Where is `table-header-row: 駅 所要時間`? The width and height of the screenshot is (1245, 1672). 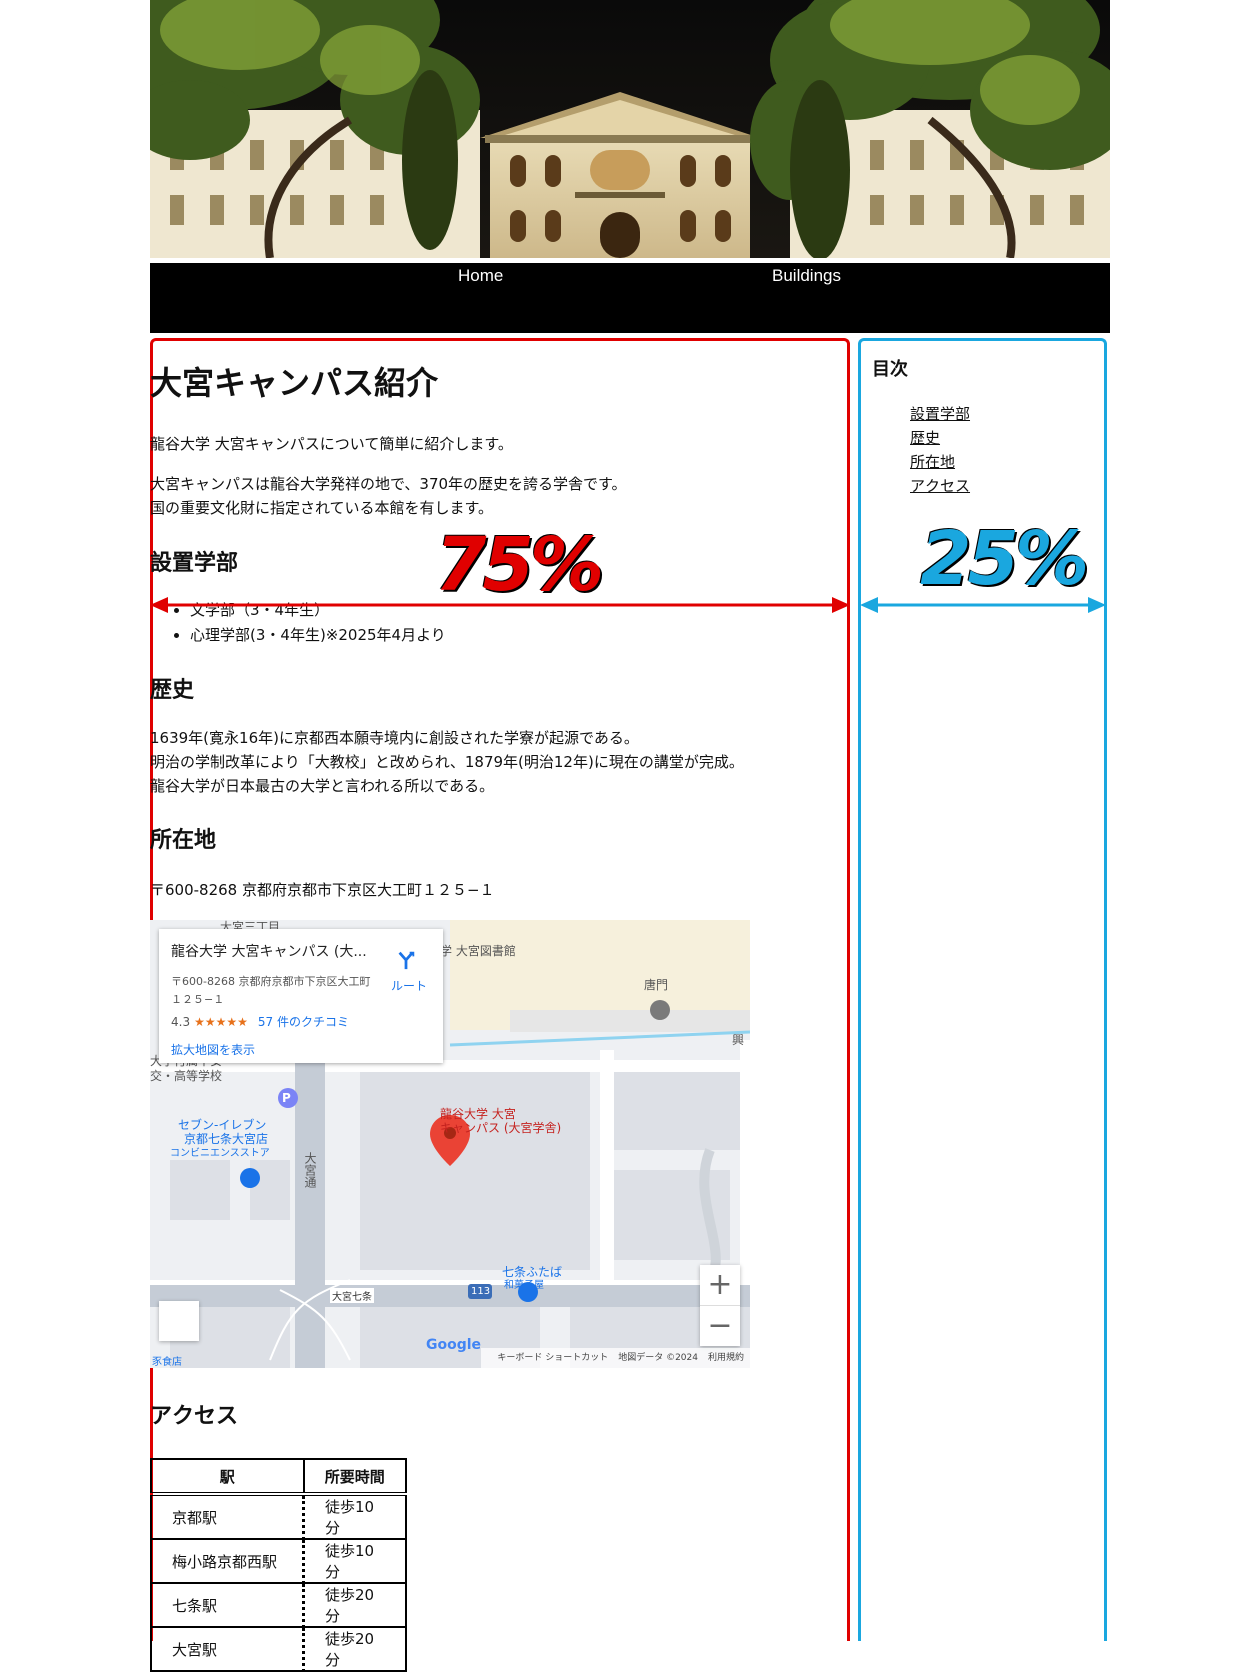 table-header-row: 駅 所要時間 is located at coordinates (278, 1477).